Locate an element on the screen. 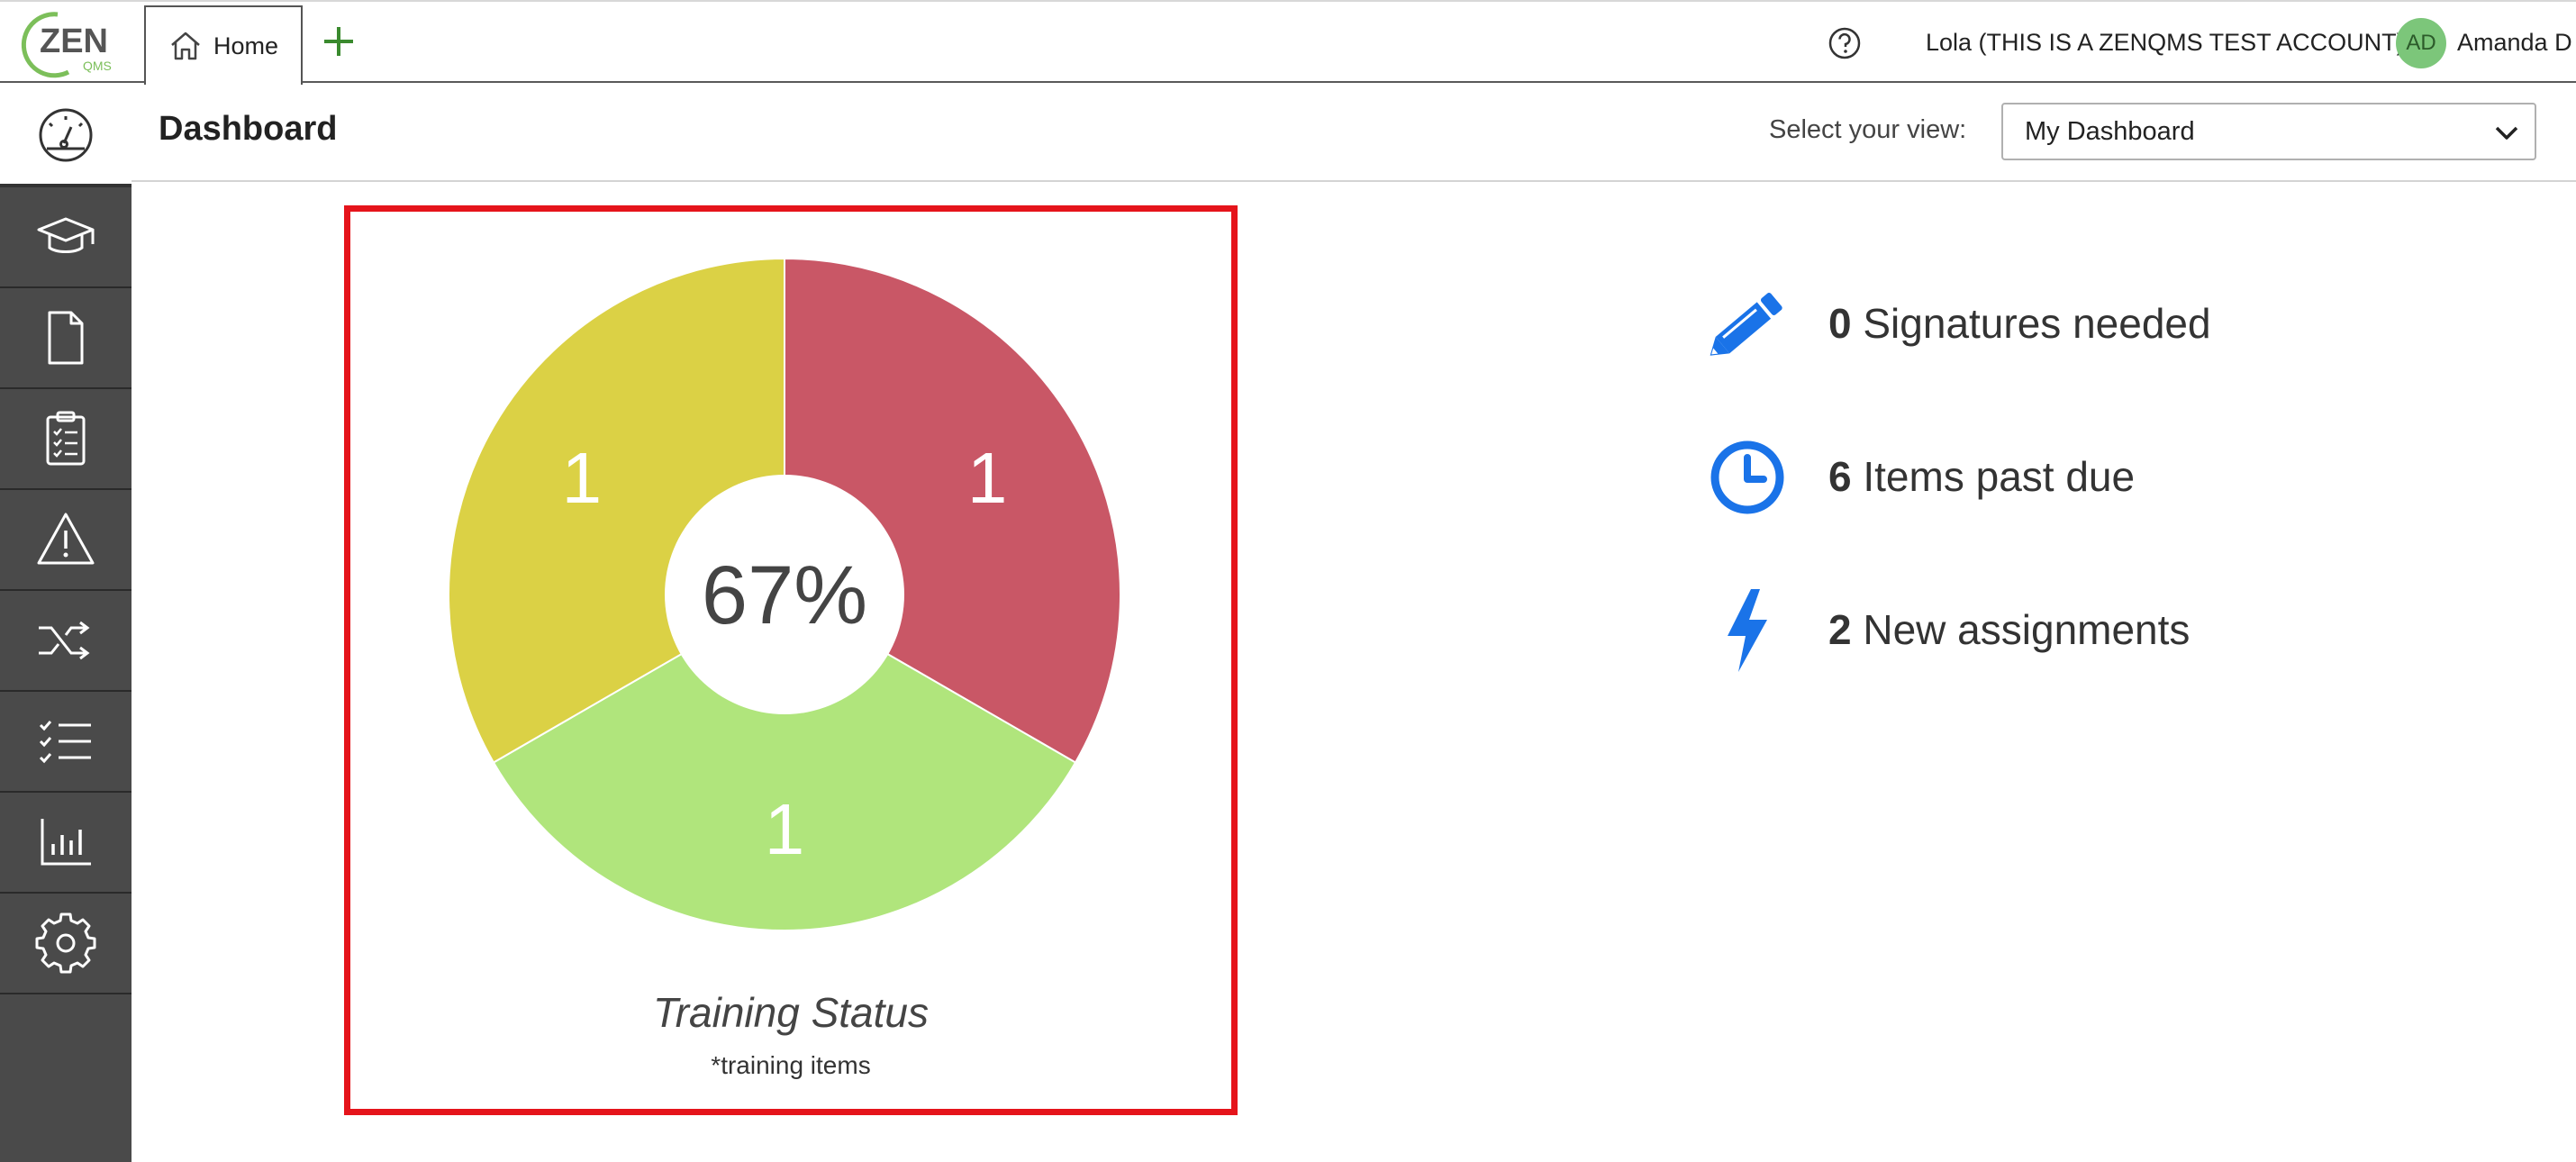  stat-new-assignments-label: New assignments is located at coordinates (2027, 630).